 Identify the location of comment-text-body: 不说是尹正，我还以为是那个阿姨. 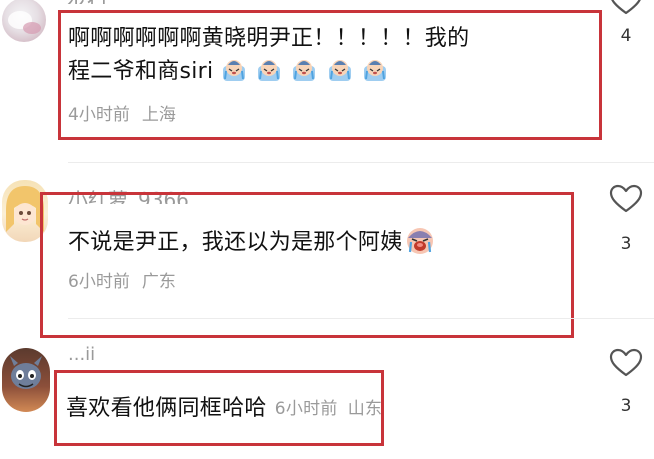
(235, 242).